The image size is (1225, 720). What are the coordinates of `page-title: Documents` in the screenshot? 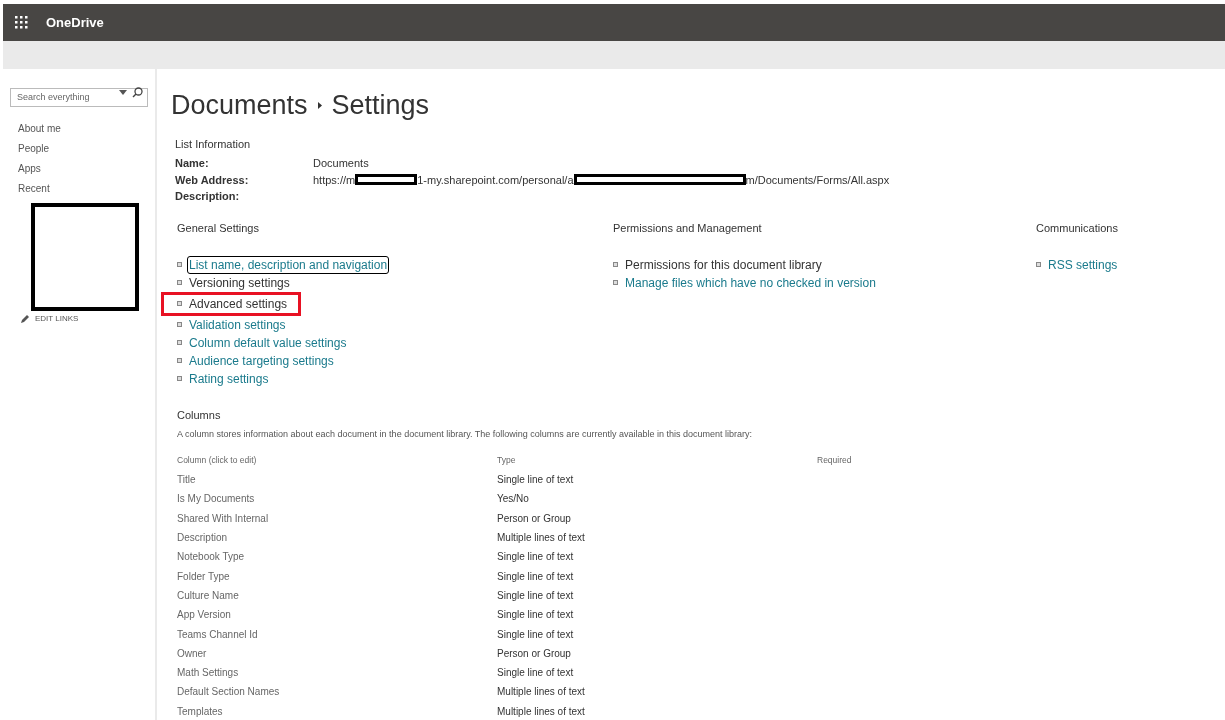 It's located at (239, 105).